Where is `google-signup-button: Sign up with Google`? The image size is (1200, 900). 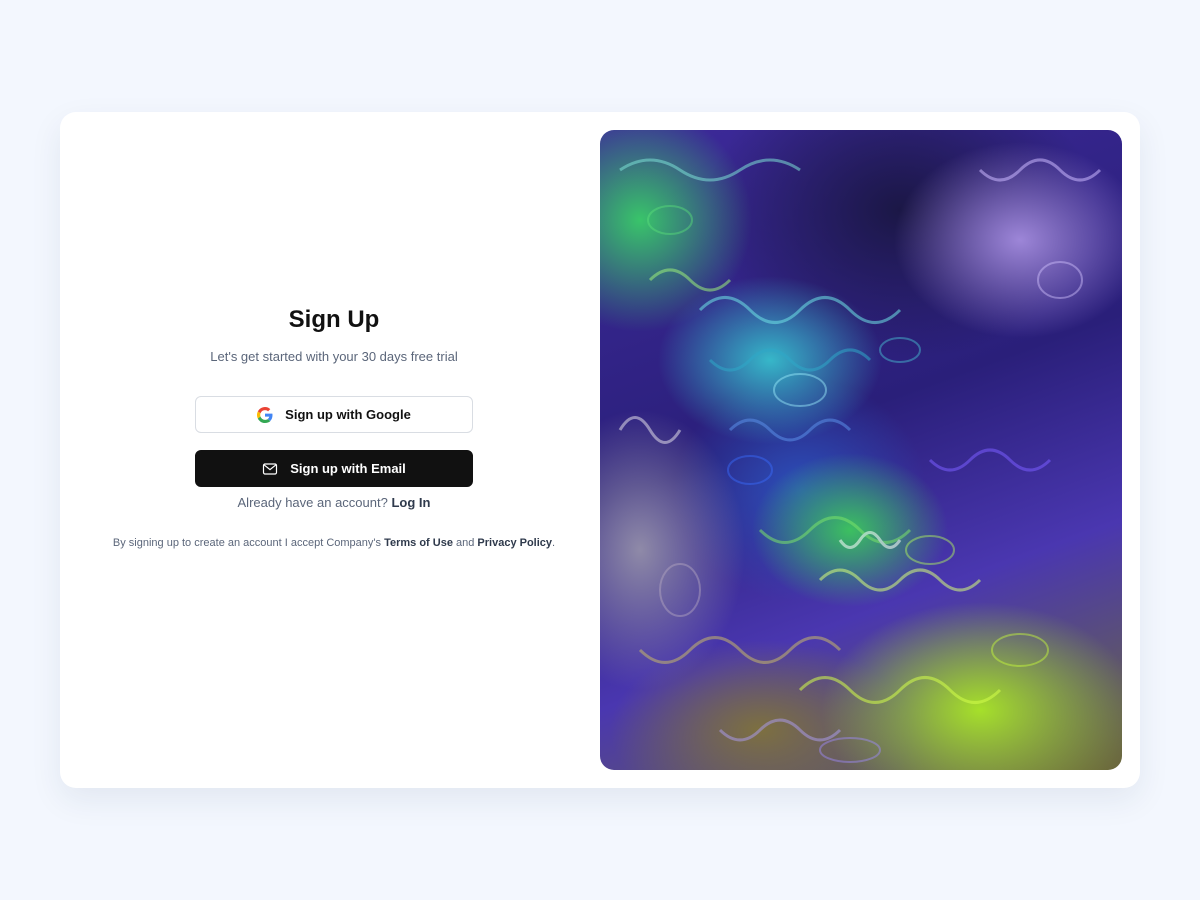 google-signup-button: Sign up with Google is located at coordinates (334, 414).